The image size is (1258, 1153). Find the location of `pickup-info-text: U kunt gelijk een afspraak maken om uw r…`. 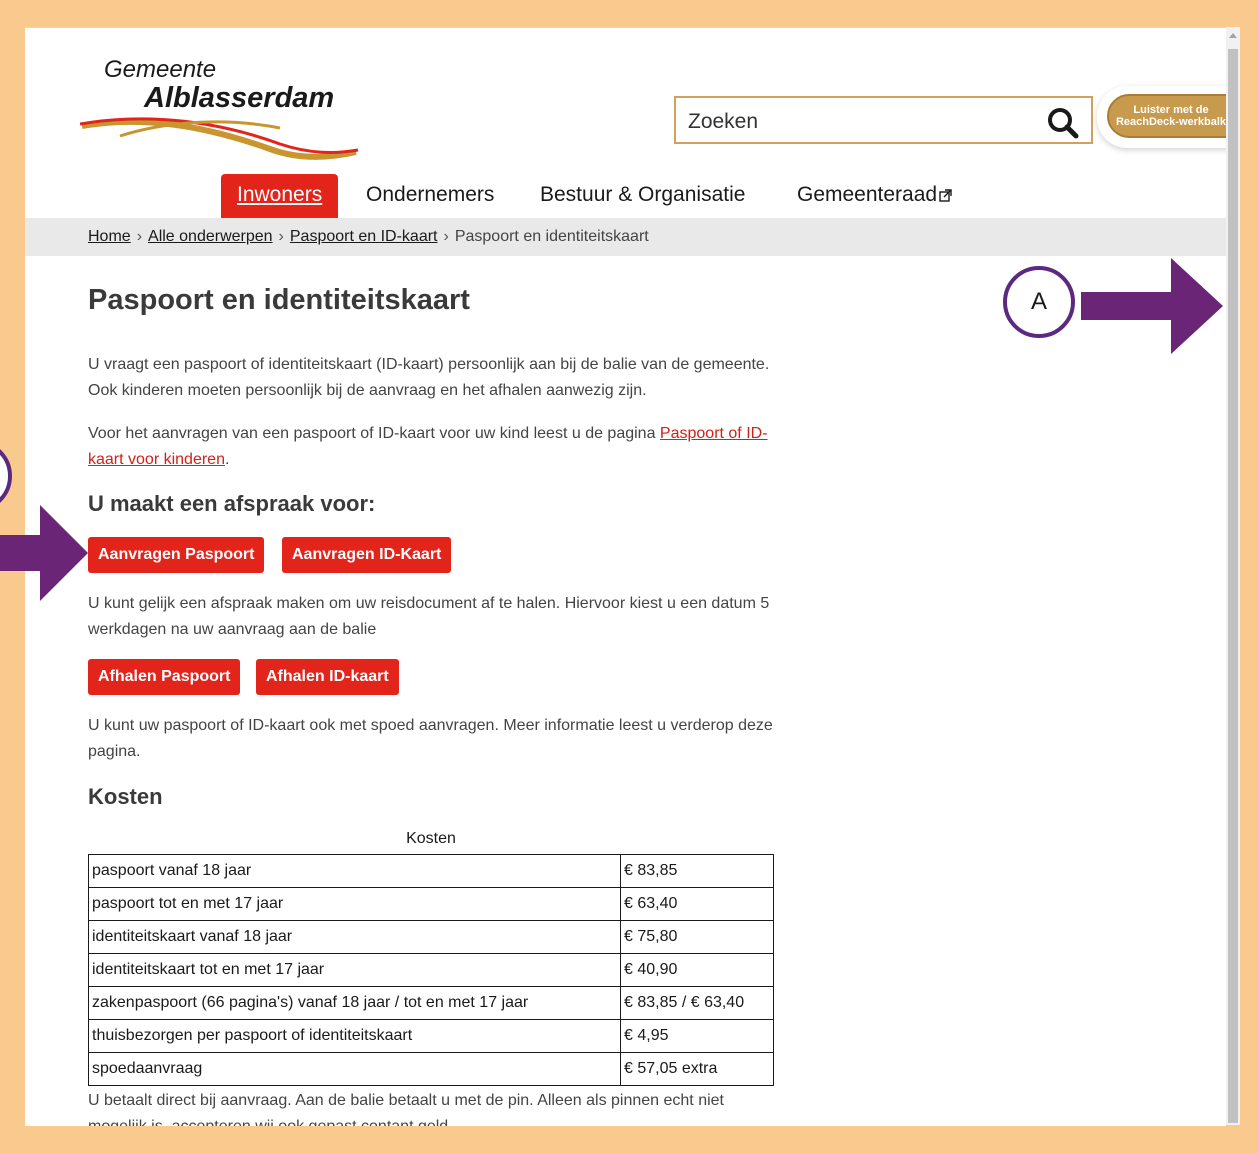

pickup-info-text: U kunt gelijk een afspraak maken om uw r… is located at coordinates (429, 616).